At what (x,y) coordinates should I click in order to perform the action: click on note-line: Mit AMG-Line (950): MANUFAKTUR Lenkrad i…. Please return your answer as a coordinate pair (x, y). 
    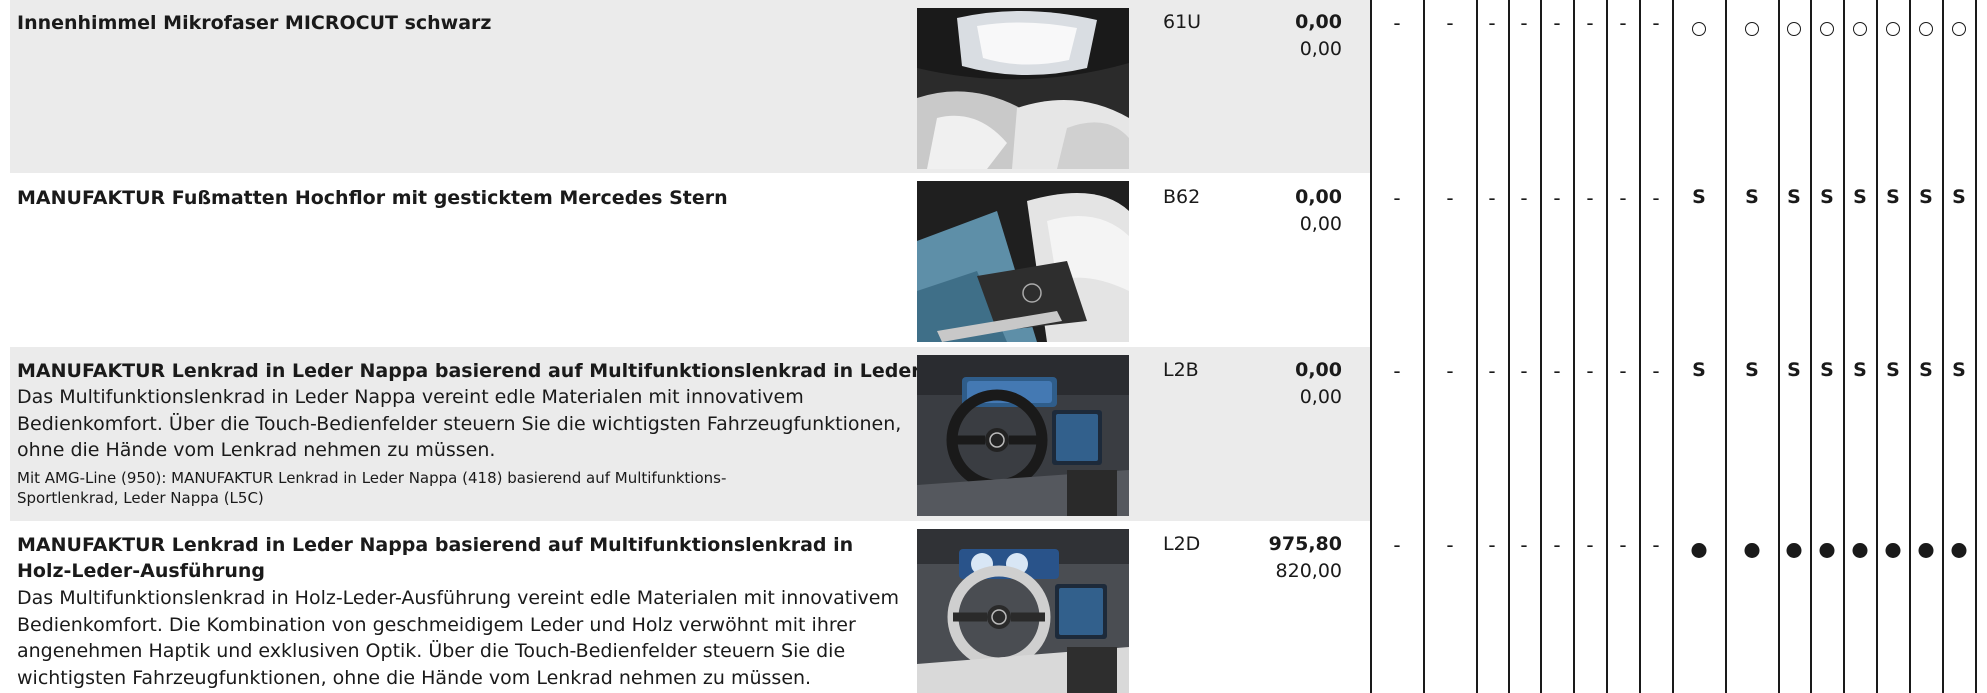
    Looking at the image, I should click on (372, 478).